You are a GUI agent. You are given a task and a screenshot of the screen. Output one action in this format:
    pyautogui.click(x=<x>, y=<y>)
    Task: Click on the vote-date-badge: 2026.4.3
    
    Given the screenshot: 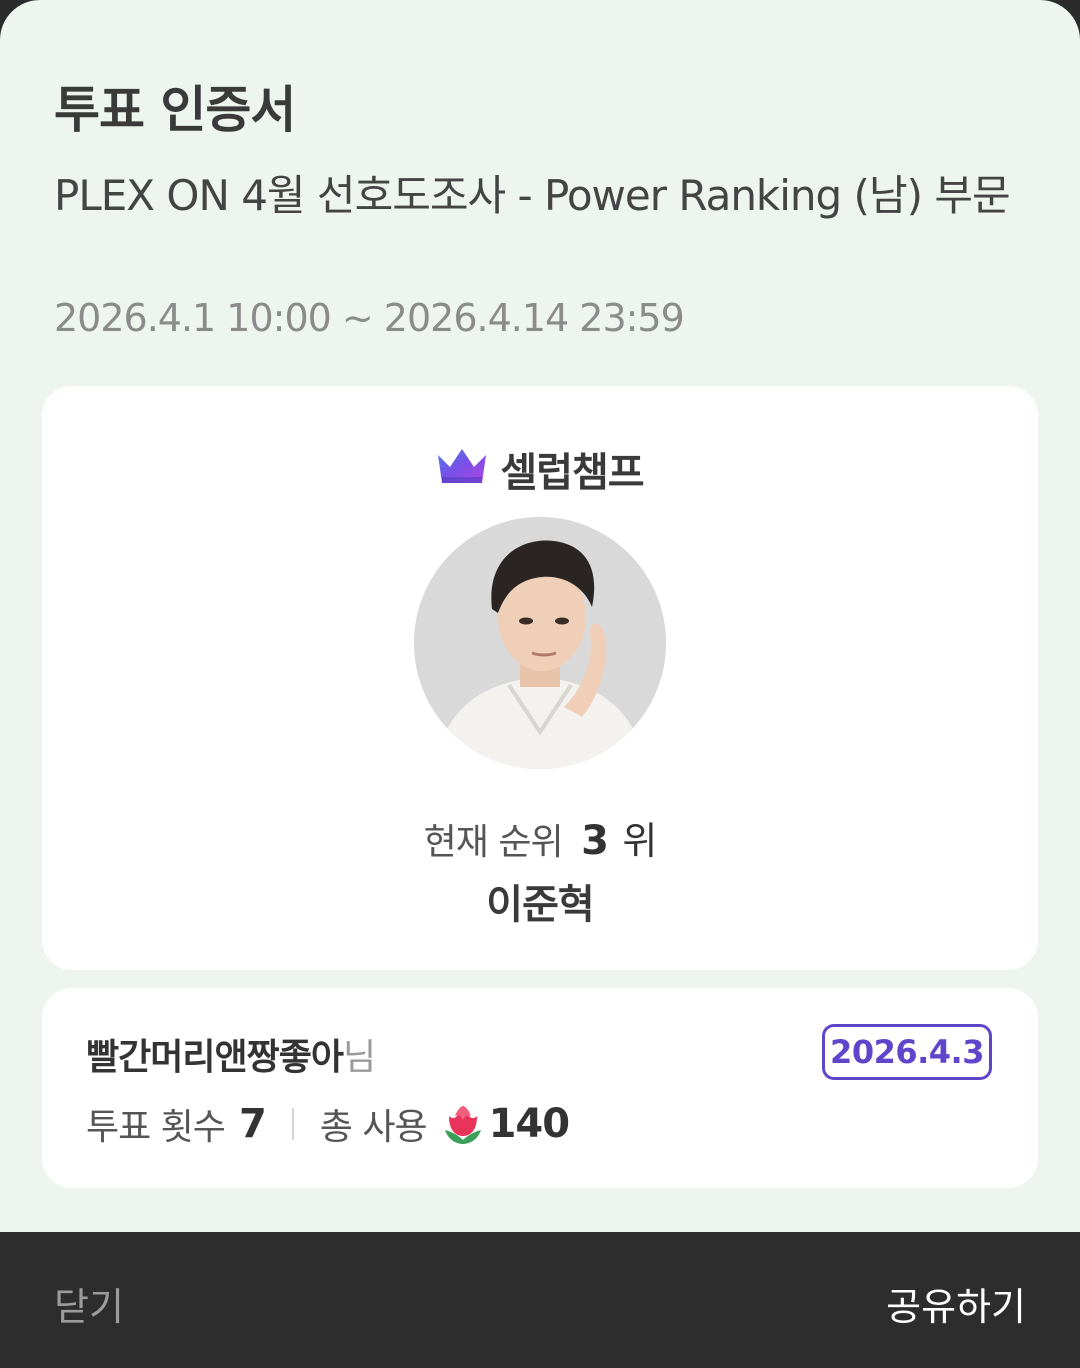 What is the action you would take?
    pyautogui.click(x=907, y=1052)
    